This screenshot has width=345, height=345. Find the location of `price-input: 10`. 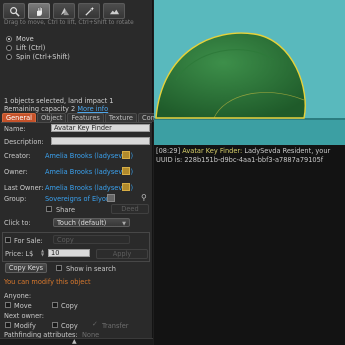

price-input: 10 is located at coordinates (69, 253).